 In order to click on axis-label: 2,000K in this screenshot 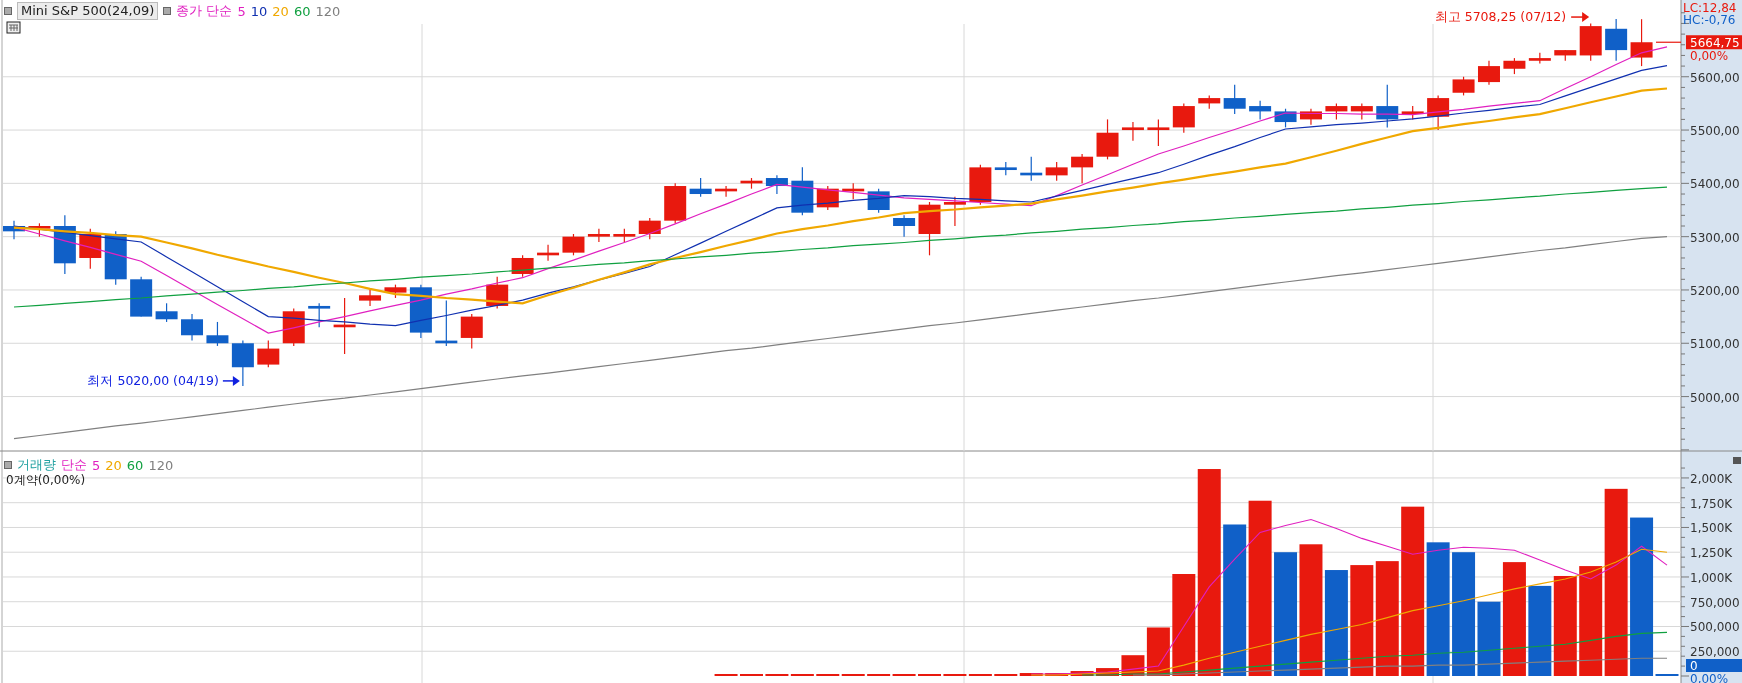, I will do `click(1711, 478)`.